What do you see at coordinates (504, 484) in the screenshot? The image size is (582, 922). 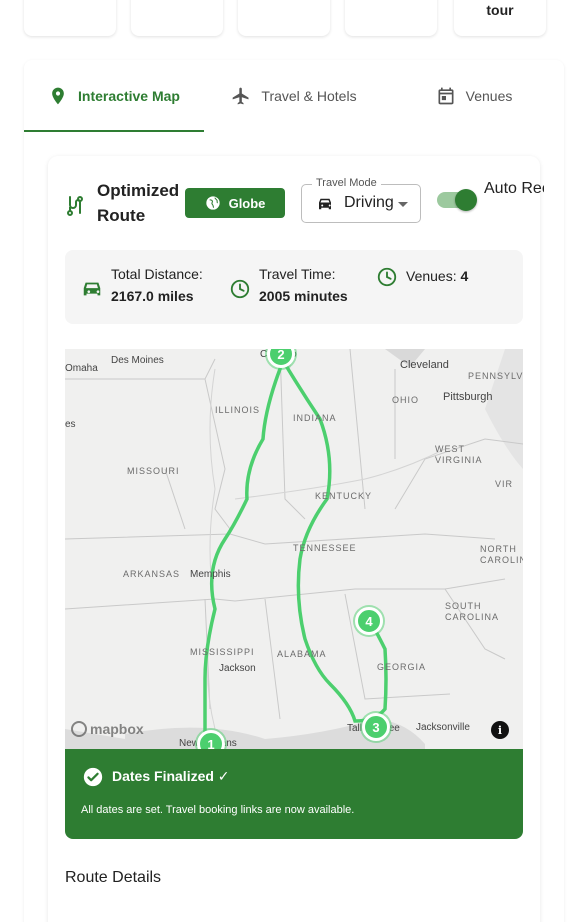 I see `map-state-label: VIR` at bounding box center [504, 484].